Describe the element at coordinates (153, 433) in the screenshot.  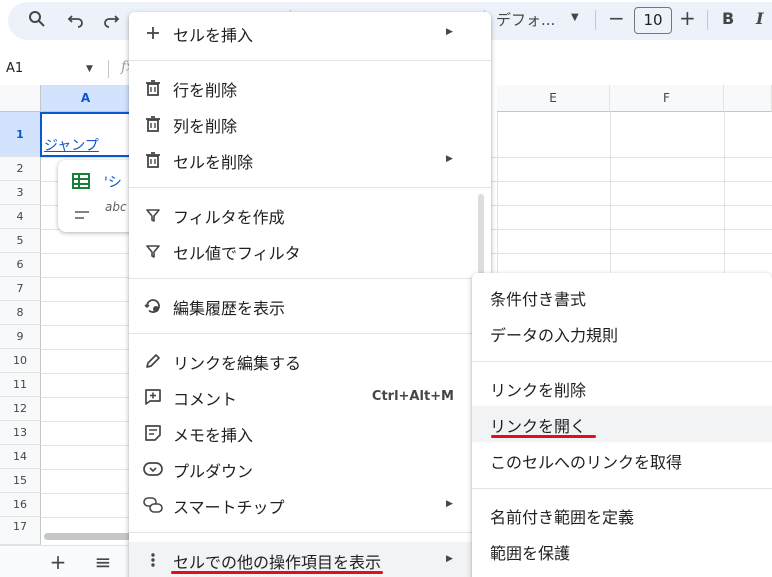
I see `note-icon` at that location.